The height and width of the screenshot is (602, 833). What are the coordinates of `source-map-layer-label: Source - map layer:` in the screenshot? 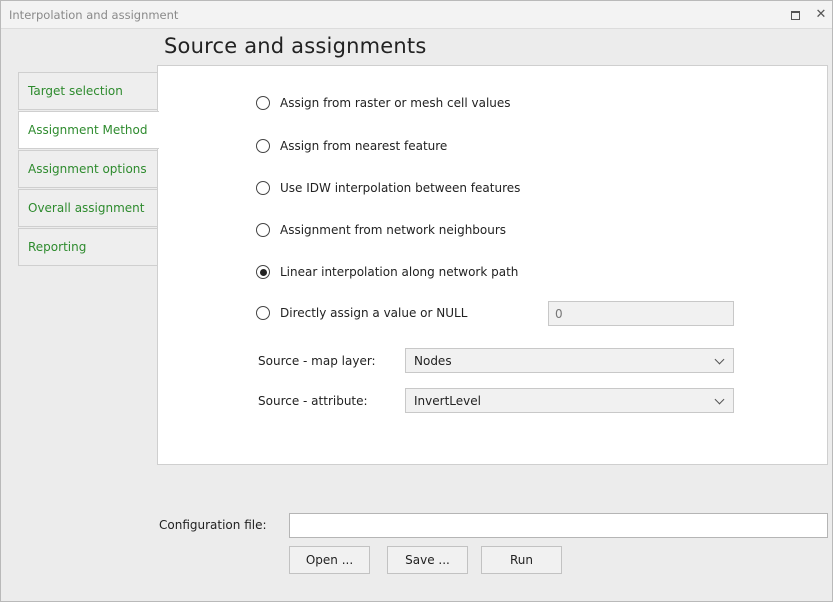 It's located at (317, 361).